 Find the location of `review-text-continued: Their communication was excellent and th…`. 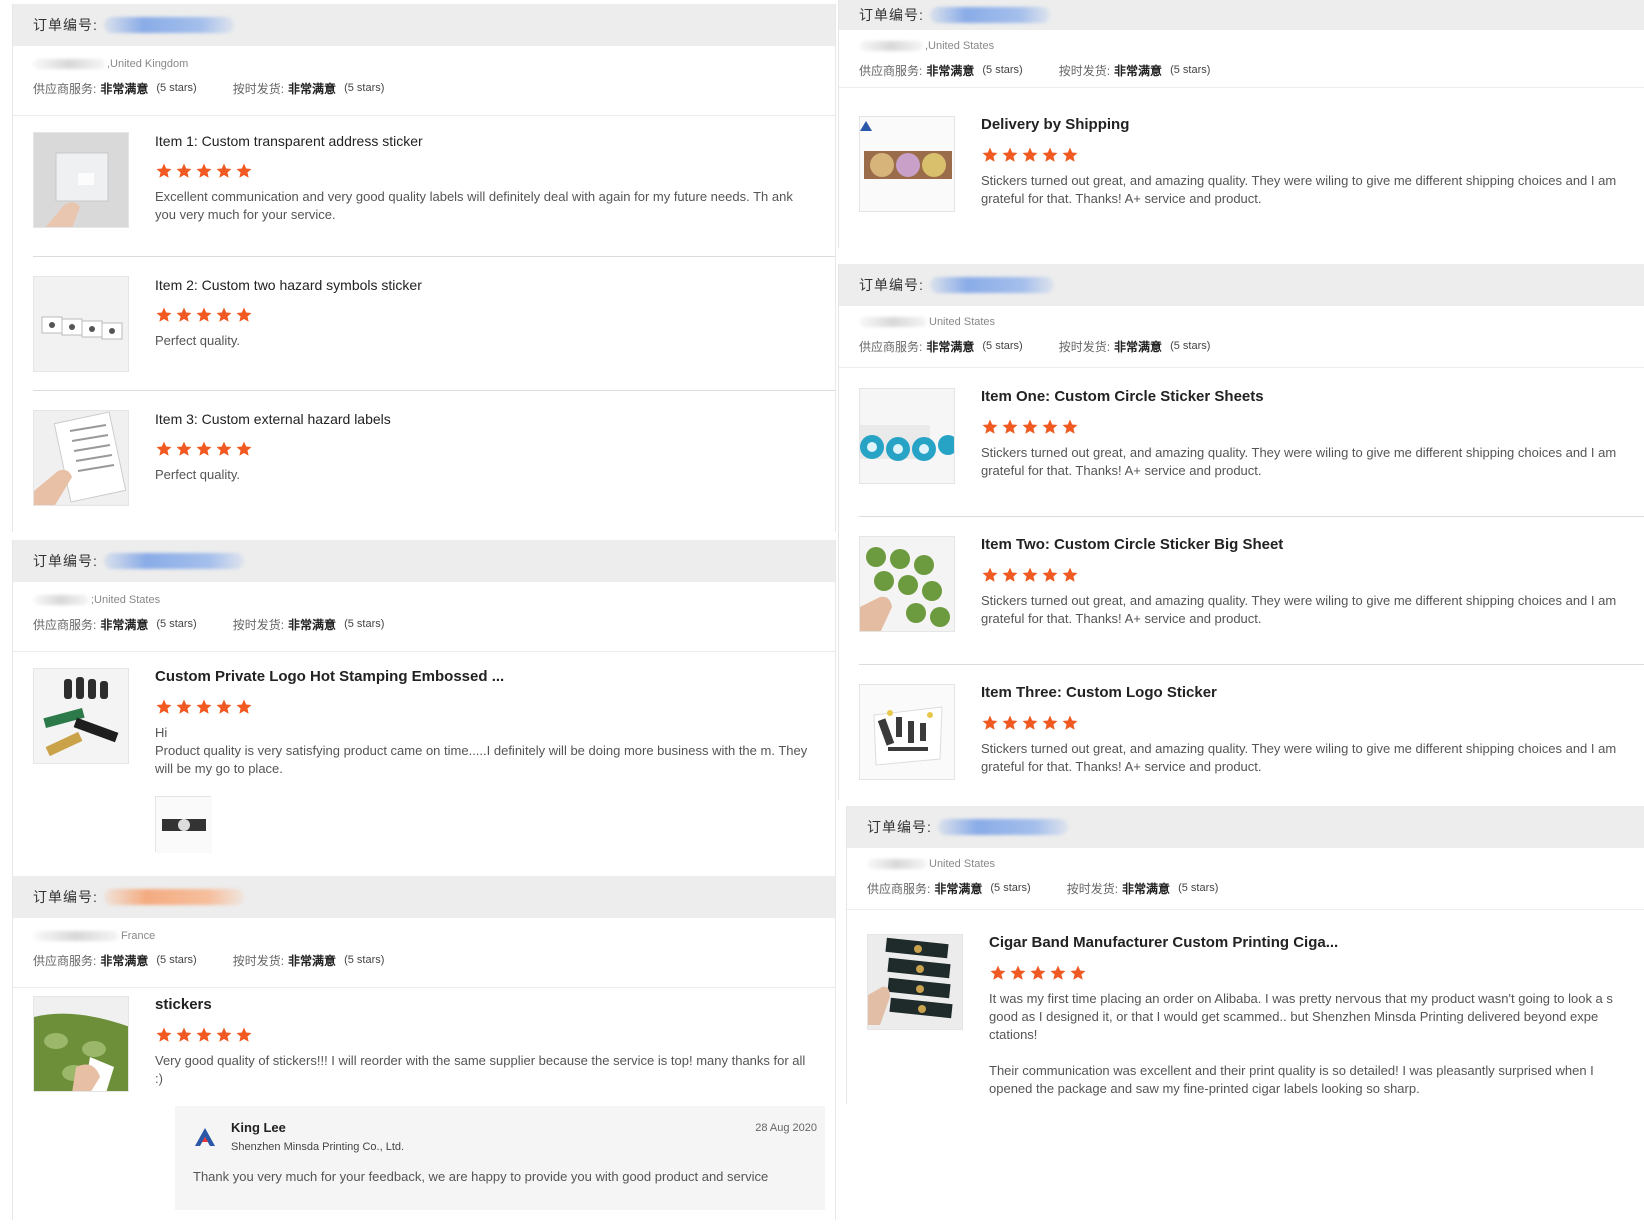

review-text-continued: Their communication was excellent and th… is located at coordinates (1291, 1079).